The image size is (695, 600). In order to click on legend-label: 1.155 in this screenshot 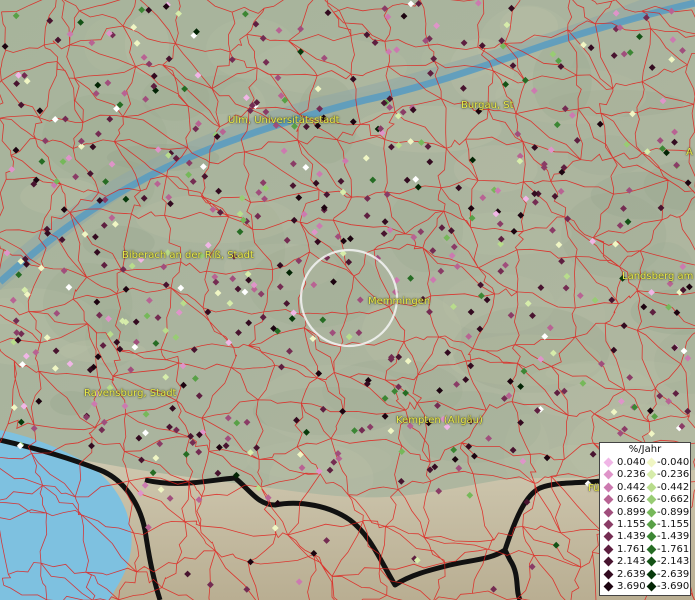, I will do `click(631, 524)`.